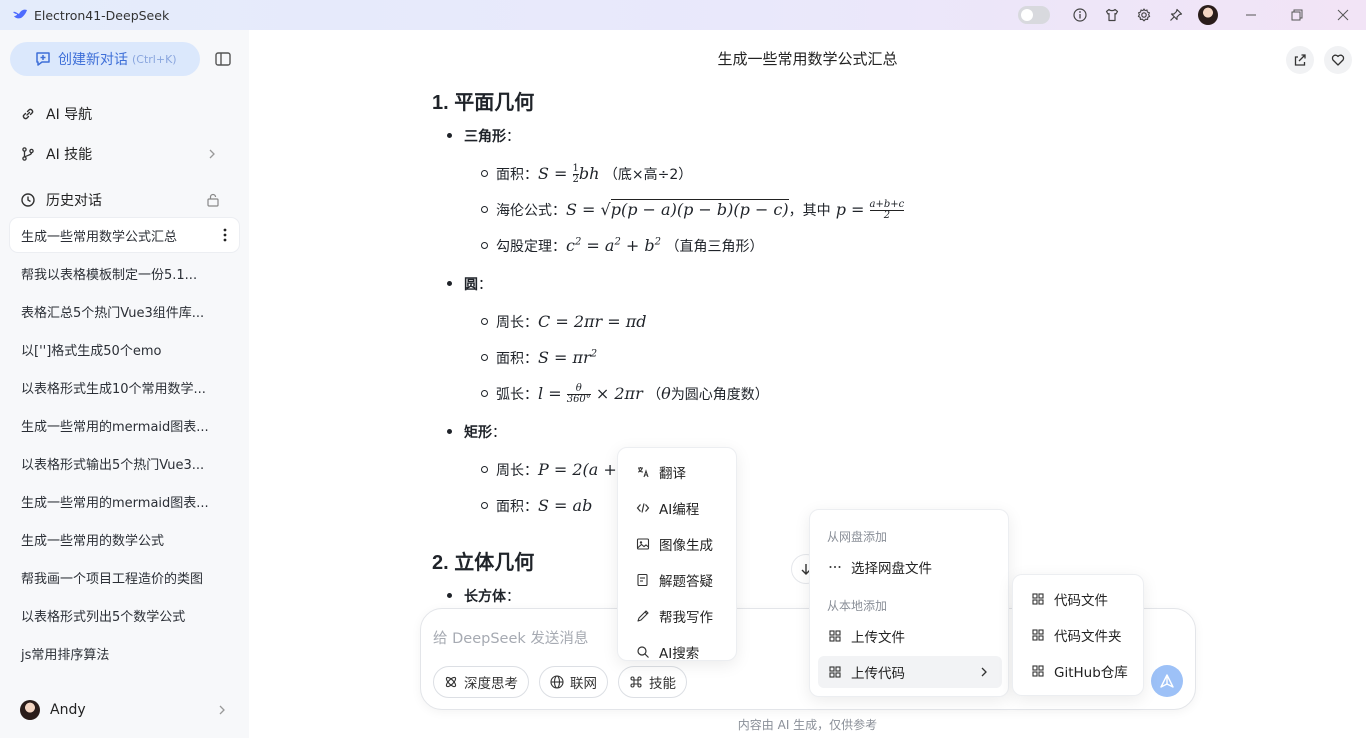 Image resolution: width=1366 pixels, height=738 pixels. Describe the element at coordinates (807, 59) in the screenshot. I see `chat-title: 生成一些常用数学公式汇总` at that location.